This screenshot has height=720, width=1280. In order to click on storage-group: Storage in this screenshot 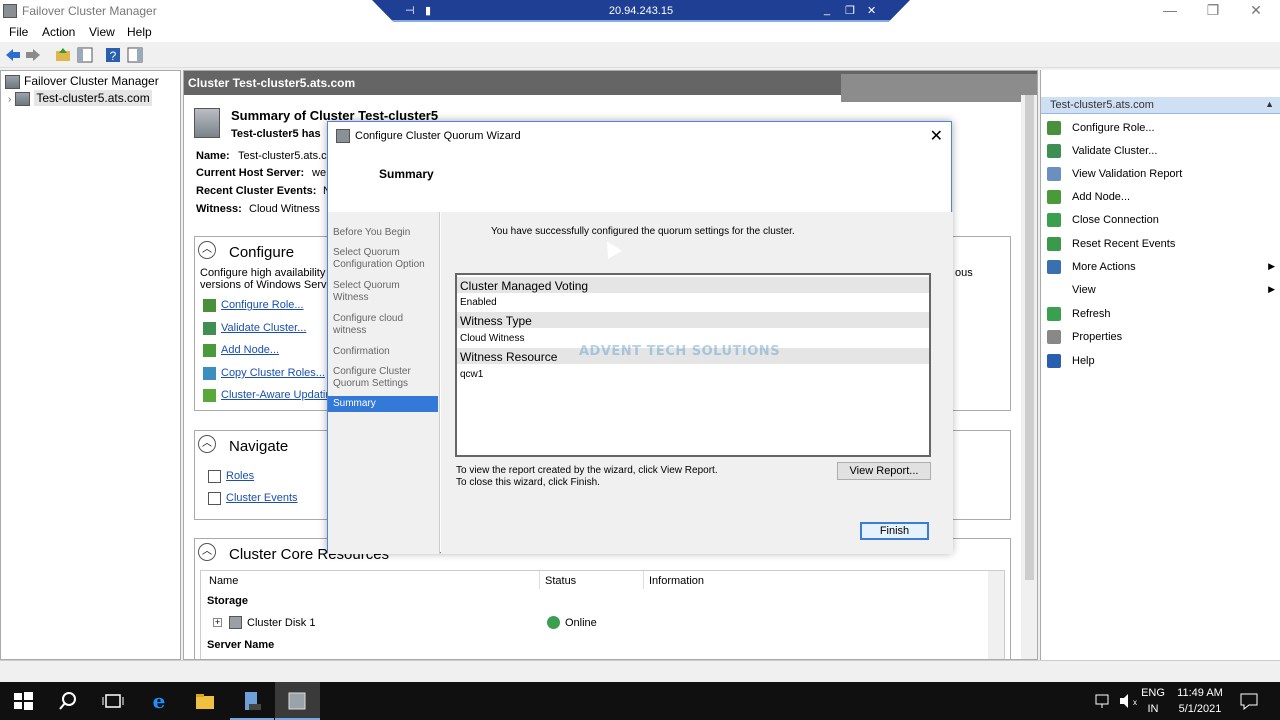, I will do `click(227, 601)`.